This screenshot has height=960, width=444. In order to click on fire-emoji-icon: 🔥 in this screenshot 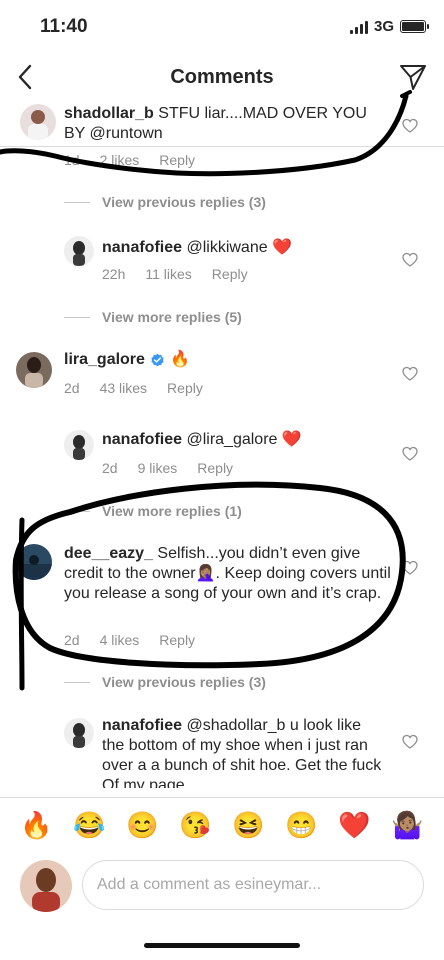, I will do `click(37, 825)`.